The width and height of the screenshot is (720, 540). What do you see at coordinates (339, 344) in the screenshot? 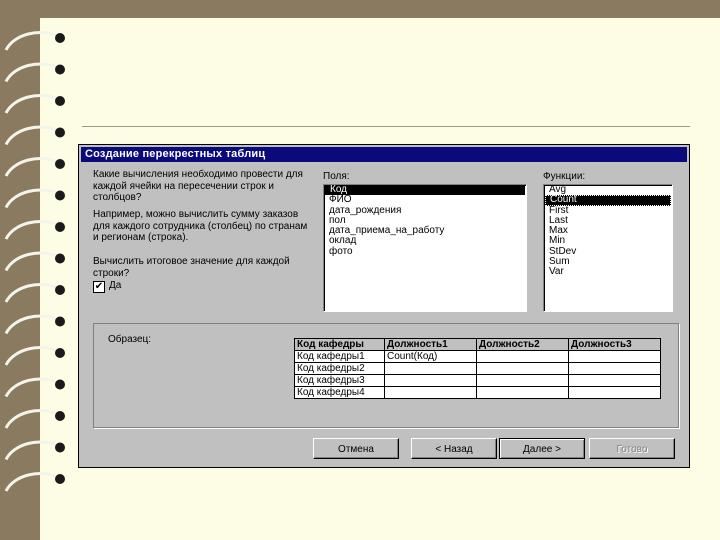
I see `grid-header-cell: Код кафедры` at bounding box center [339, 344].